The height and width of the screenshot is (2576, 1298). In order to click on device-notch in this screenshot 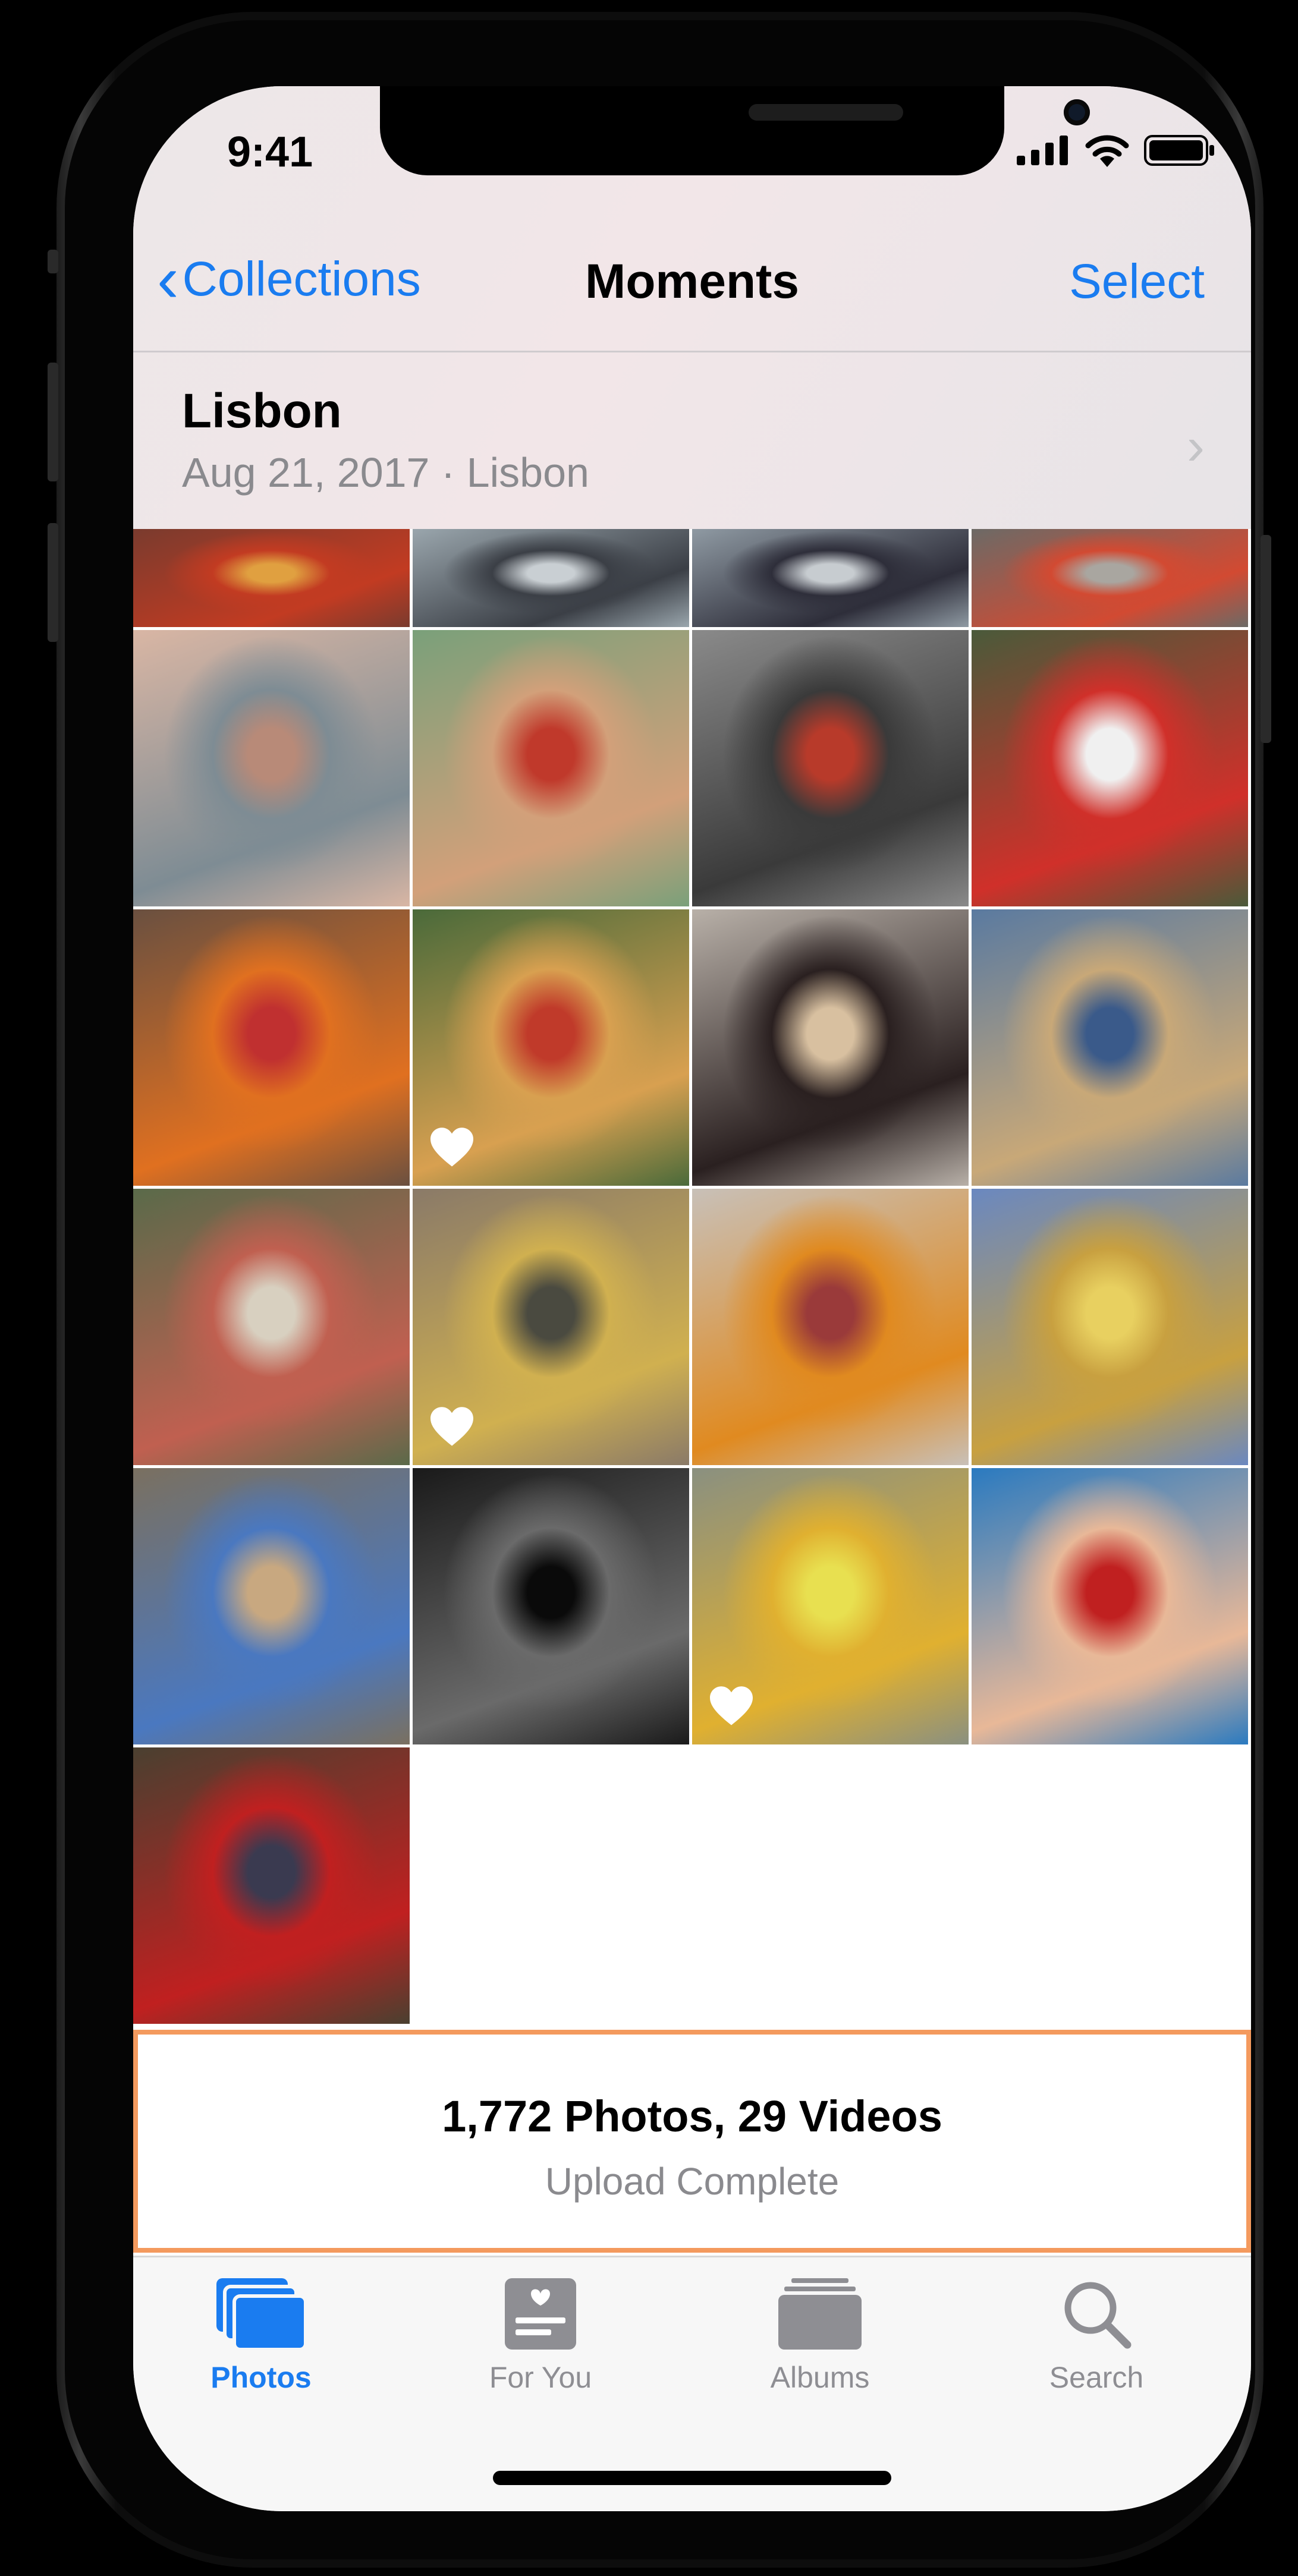, I will do `click(735, 130)`.